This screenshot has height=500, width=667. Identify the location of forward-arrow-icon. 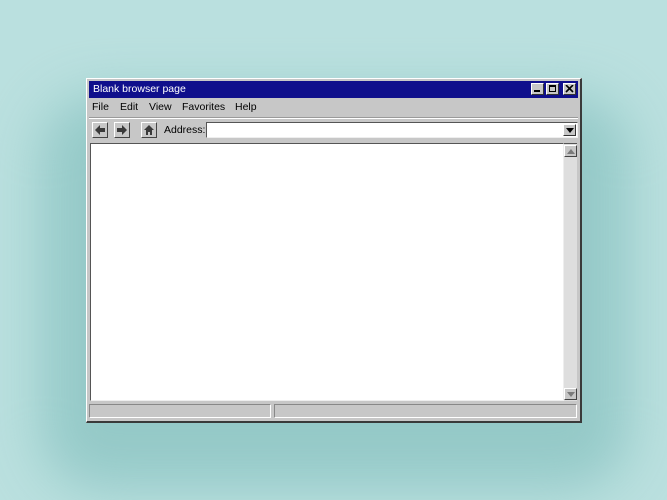
(122, 130).